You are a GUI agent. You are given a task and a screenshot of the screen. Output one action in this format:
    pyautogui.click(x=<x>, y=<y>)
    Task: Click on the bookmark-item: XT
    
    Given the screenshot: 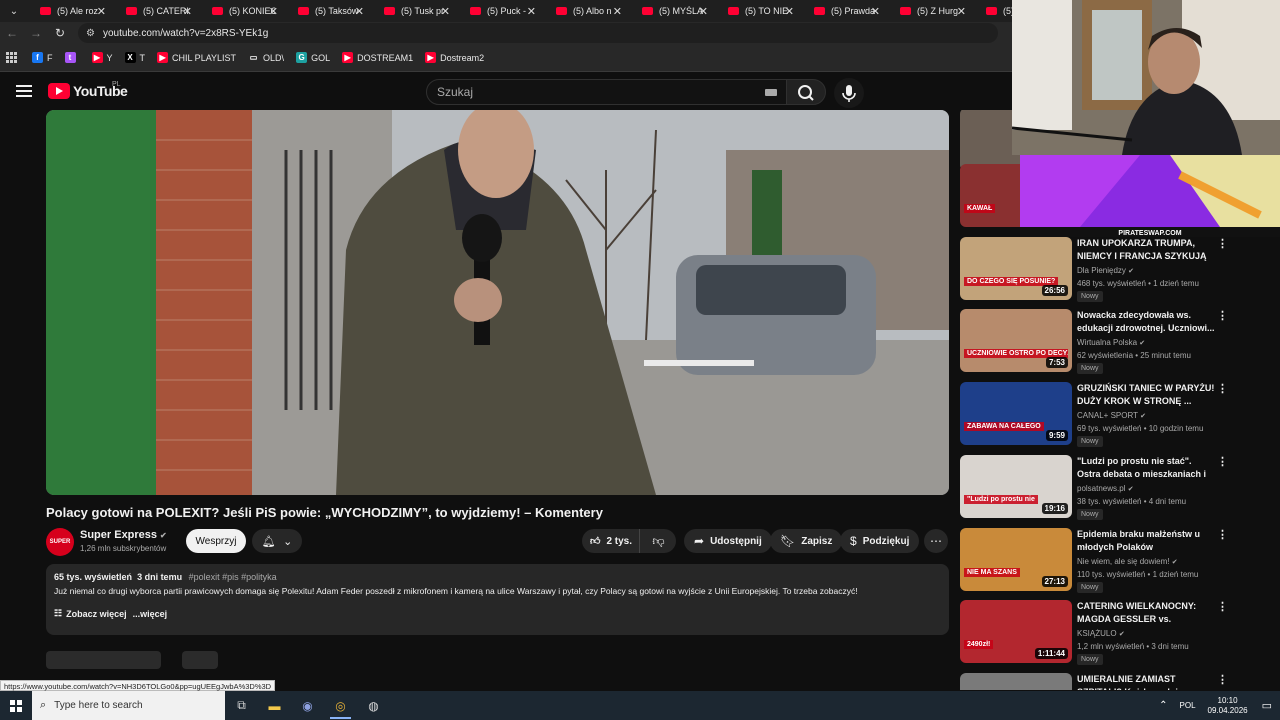 What is the action you would take?
    pyautogui.click(x=134, y=57)
    